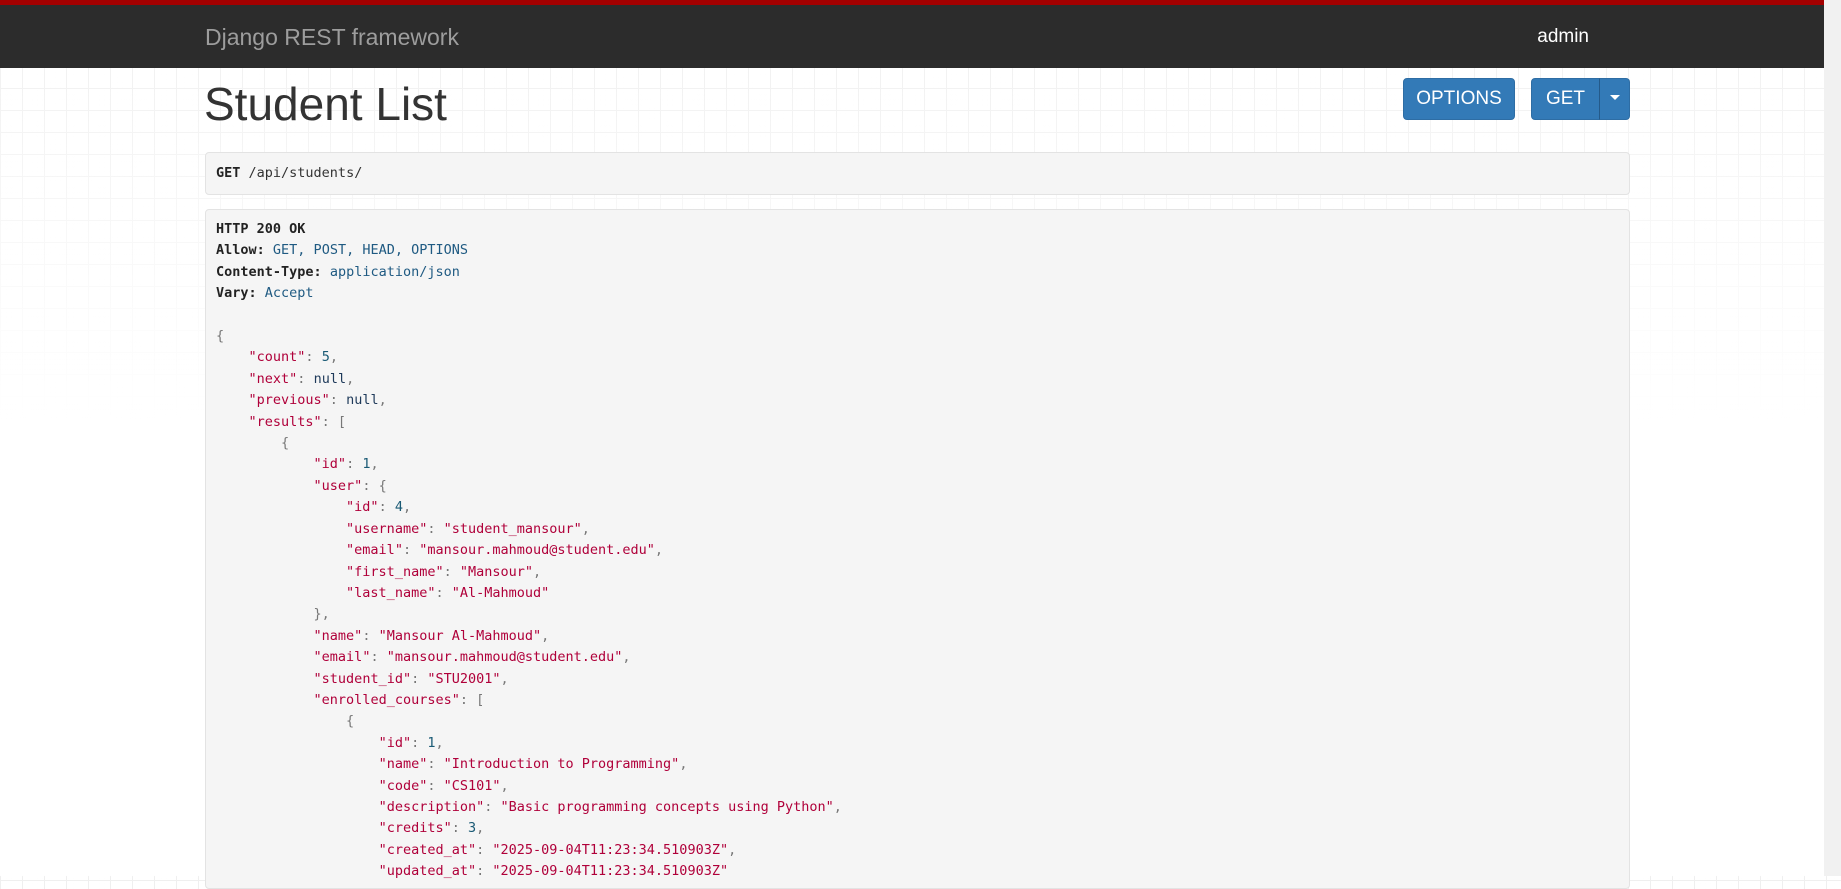  Describe the element at coordinates (1832, 438) in the screenshot. I see `page-scrollbar` at that location.